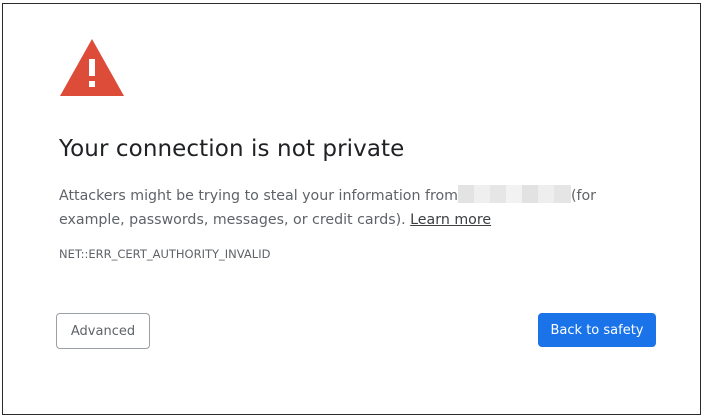 The image size is (704, 418). Describe the element at coordinates (103, 331) in the screenshot. I see `advanced-button: Advanced` at that location.